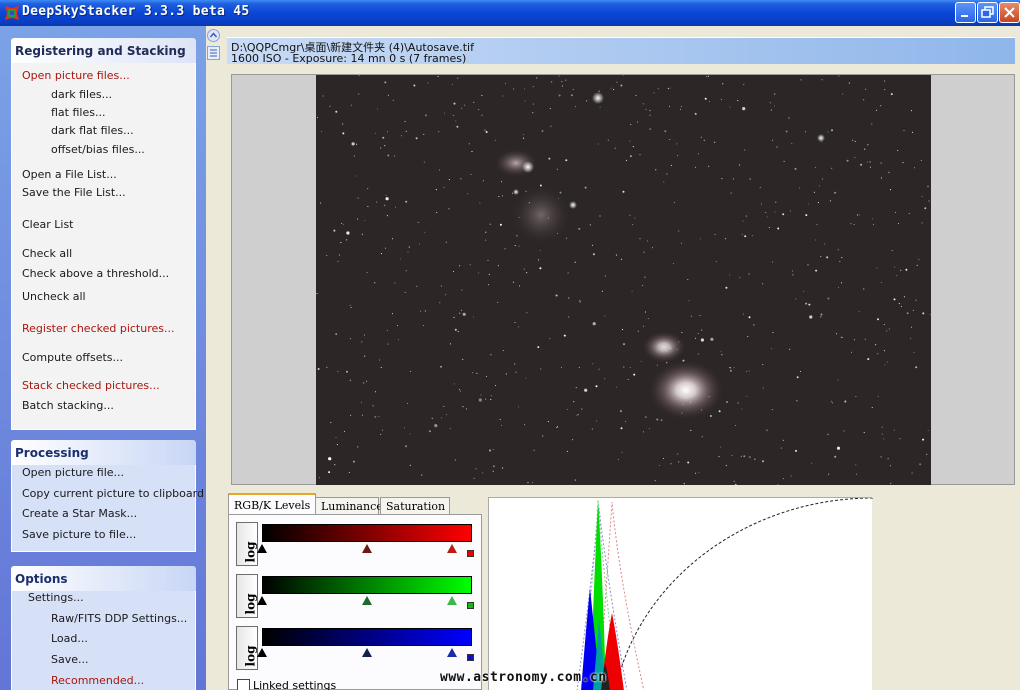 The image size is (1020, 690). I want to click on green-midtone-handle, so click(367, 600).